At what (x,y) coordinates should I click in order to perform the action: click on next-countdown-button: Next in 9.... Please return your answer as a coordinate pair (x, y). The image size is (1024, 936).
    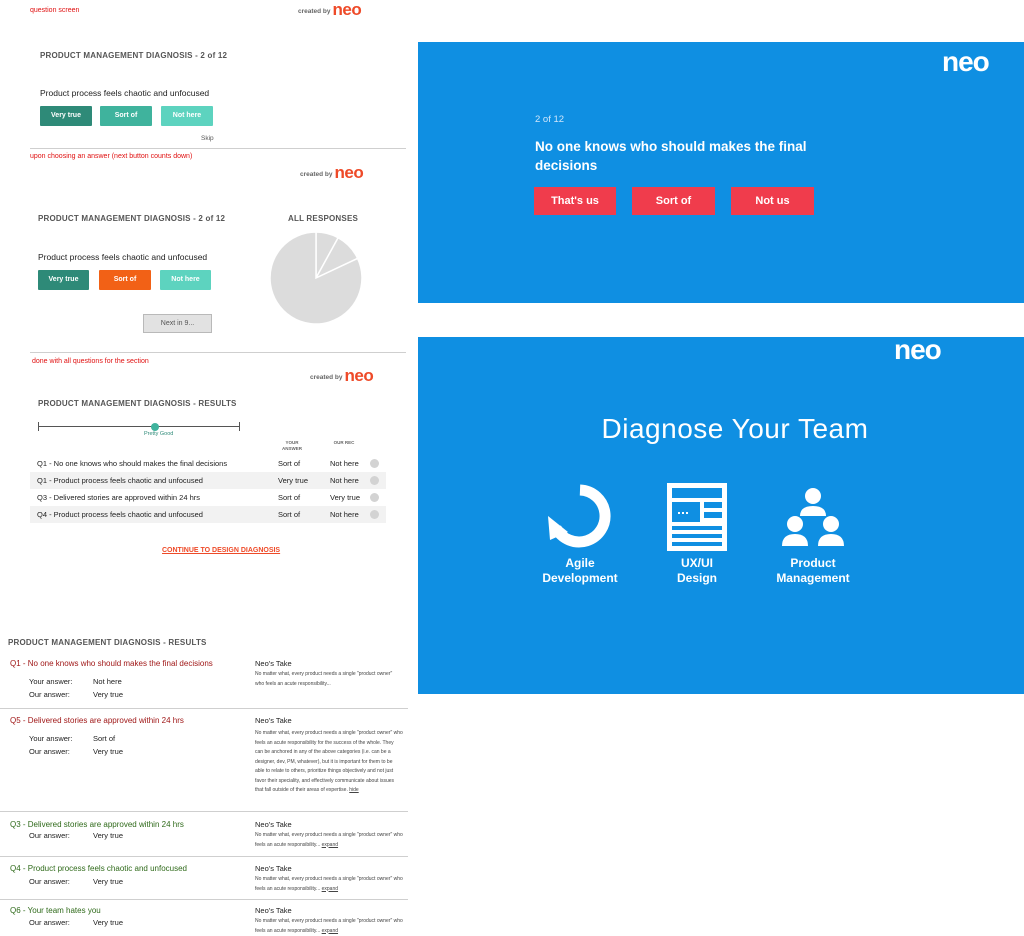
    Looking at the image, I should click on (177, 323).